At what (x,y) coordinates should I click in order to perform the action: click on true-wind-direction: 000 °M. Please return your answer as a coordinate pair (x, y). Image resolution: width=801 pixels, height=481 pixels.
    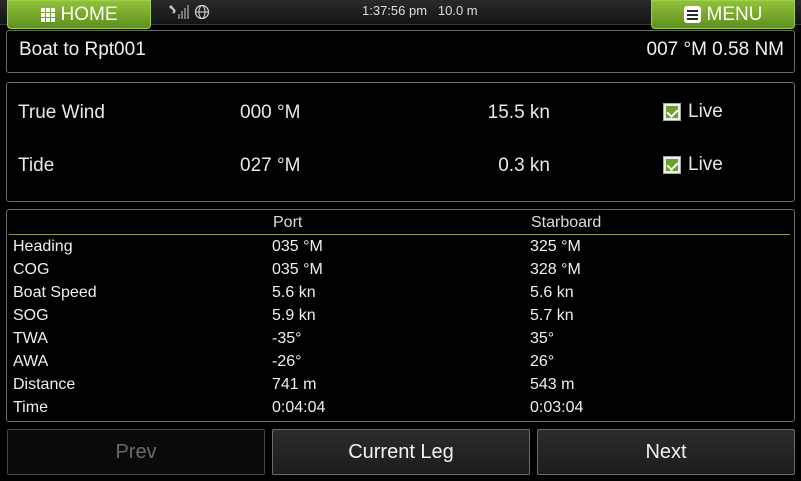
    Looking at the image, I should click on (270, 113).